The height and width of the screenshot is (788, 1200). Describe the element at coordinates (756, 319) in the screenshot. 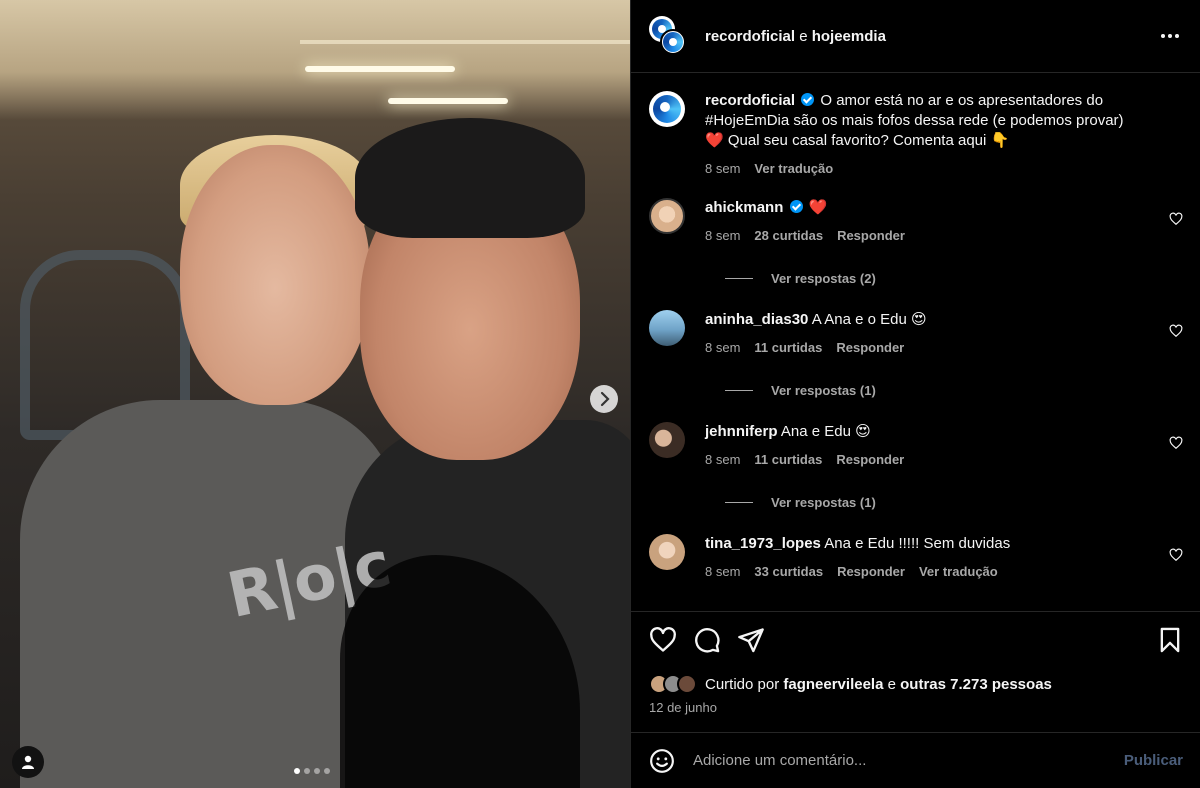

I see `comment-username: aninha_dias30` at that location.